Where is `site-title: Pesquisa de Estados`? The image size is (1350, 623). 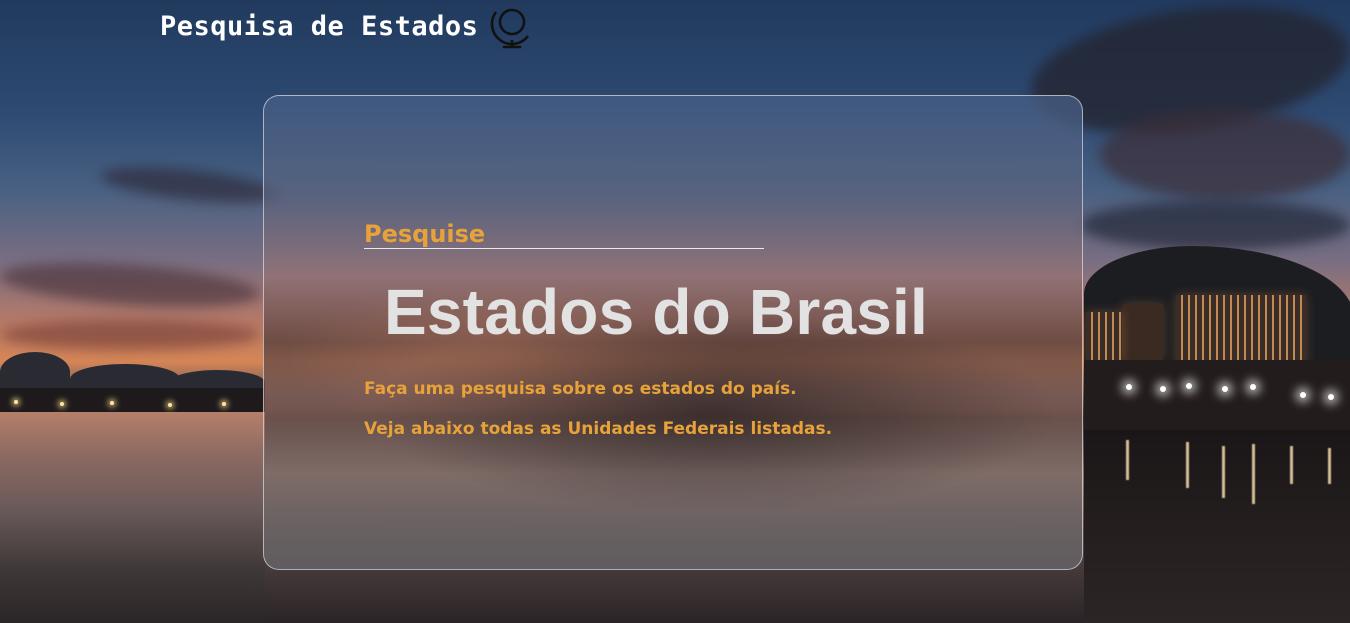
site-title: Pesquisa de Estados is located at coordinates (319, 26).